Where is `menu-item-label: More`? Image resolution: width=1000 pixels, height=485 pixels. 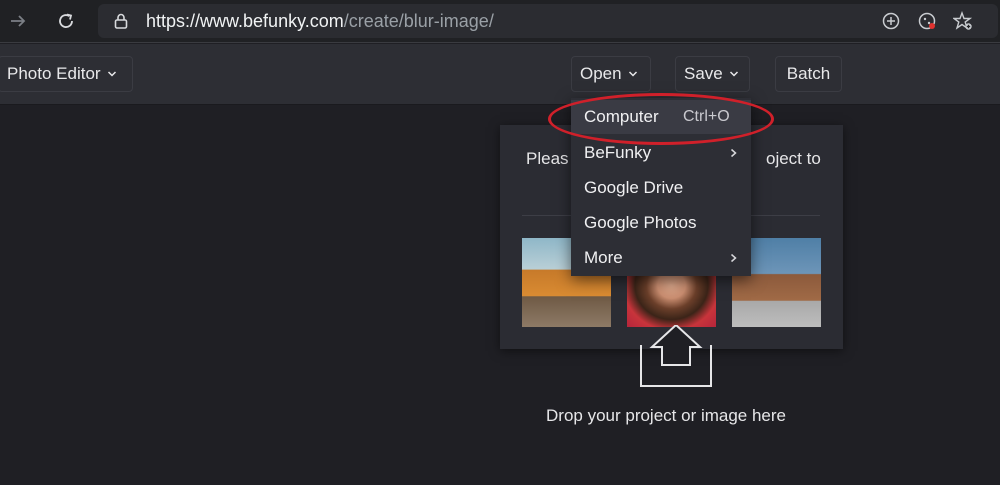 menu-item-label: More is located at coordinates (603, 257).